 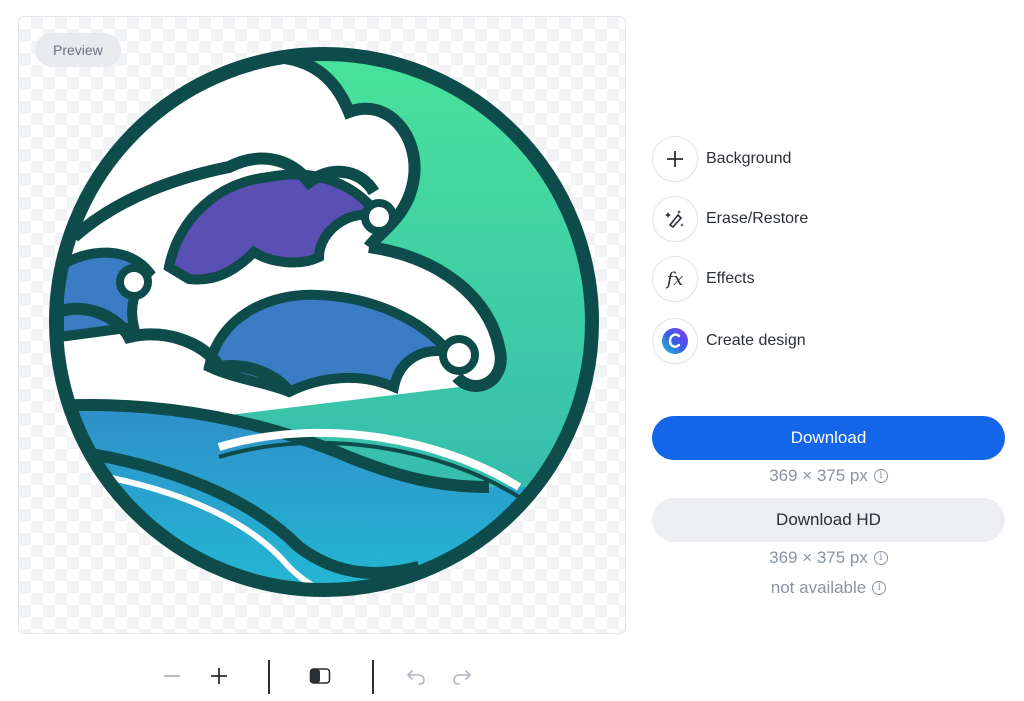 I want to click on background-tool: Background, so click(x=721, y=159).